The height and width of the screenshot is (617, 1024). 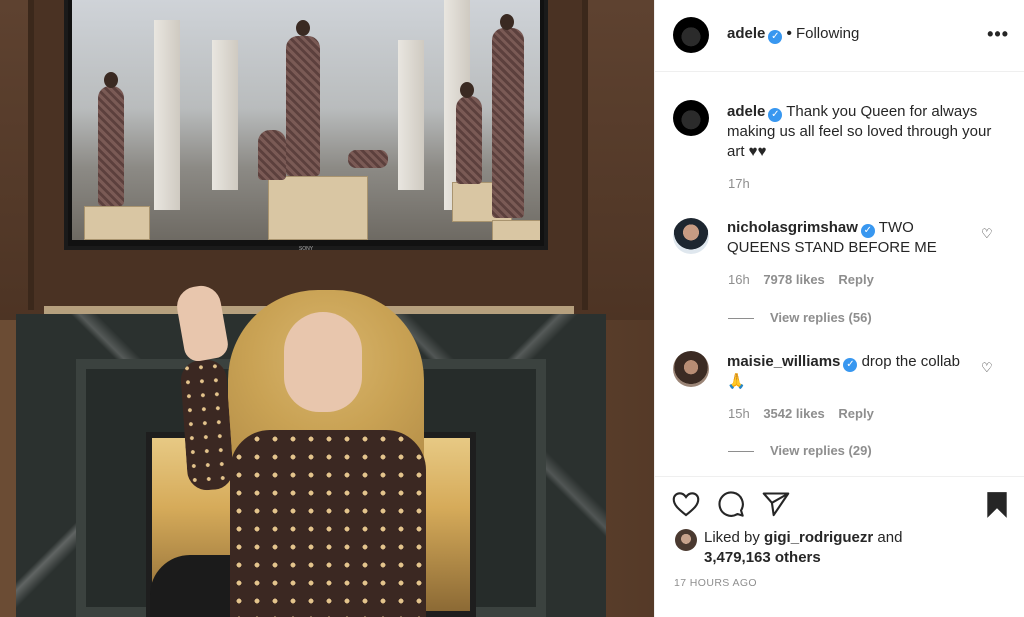 I want to click on caption-time: 17h, so click(x=739, y=183).